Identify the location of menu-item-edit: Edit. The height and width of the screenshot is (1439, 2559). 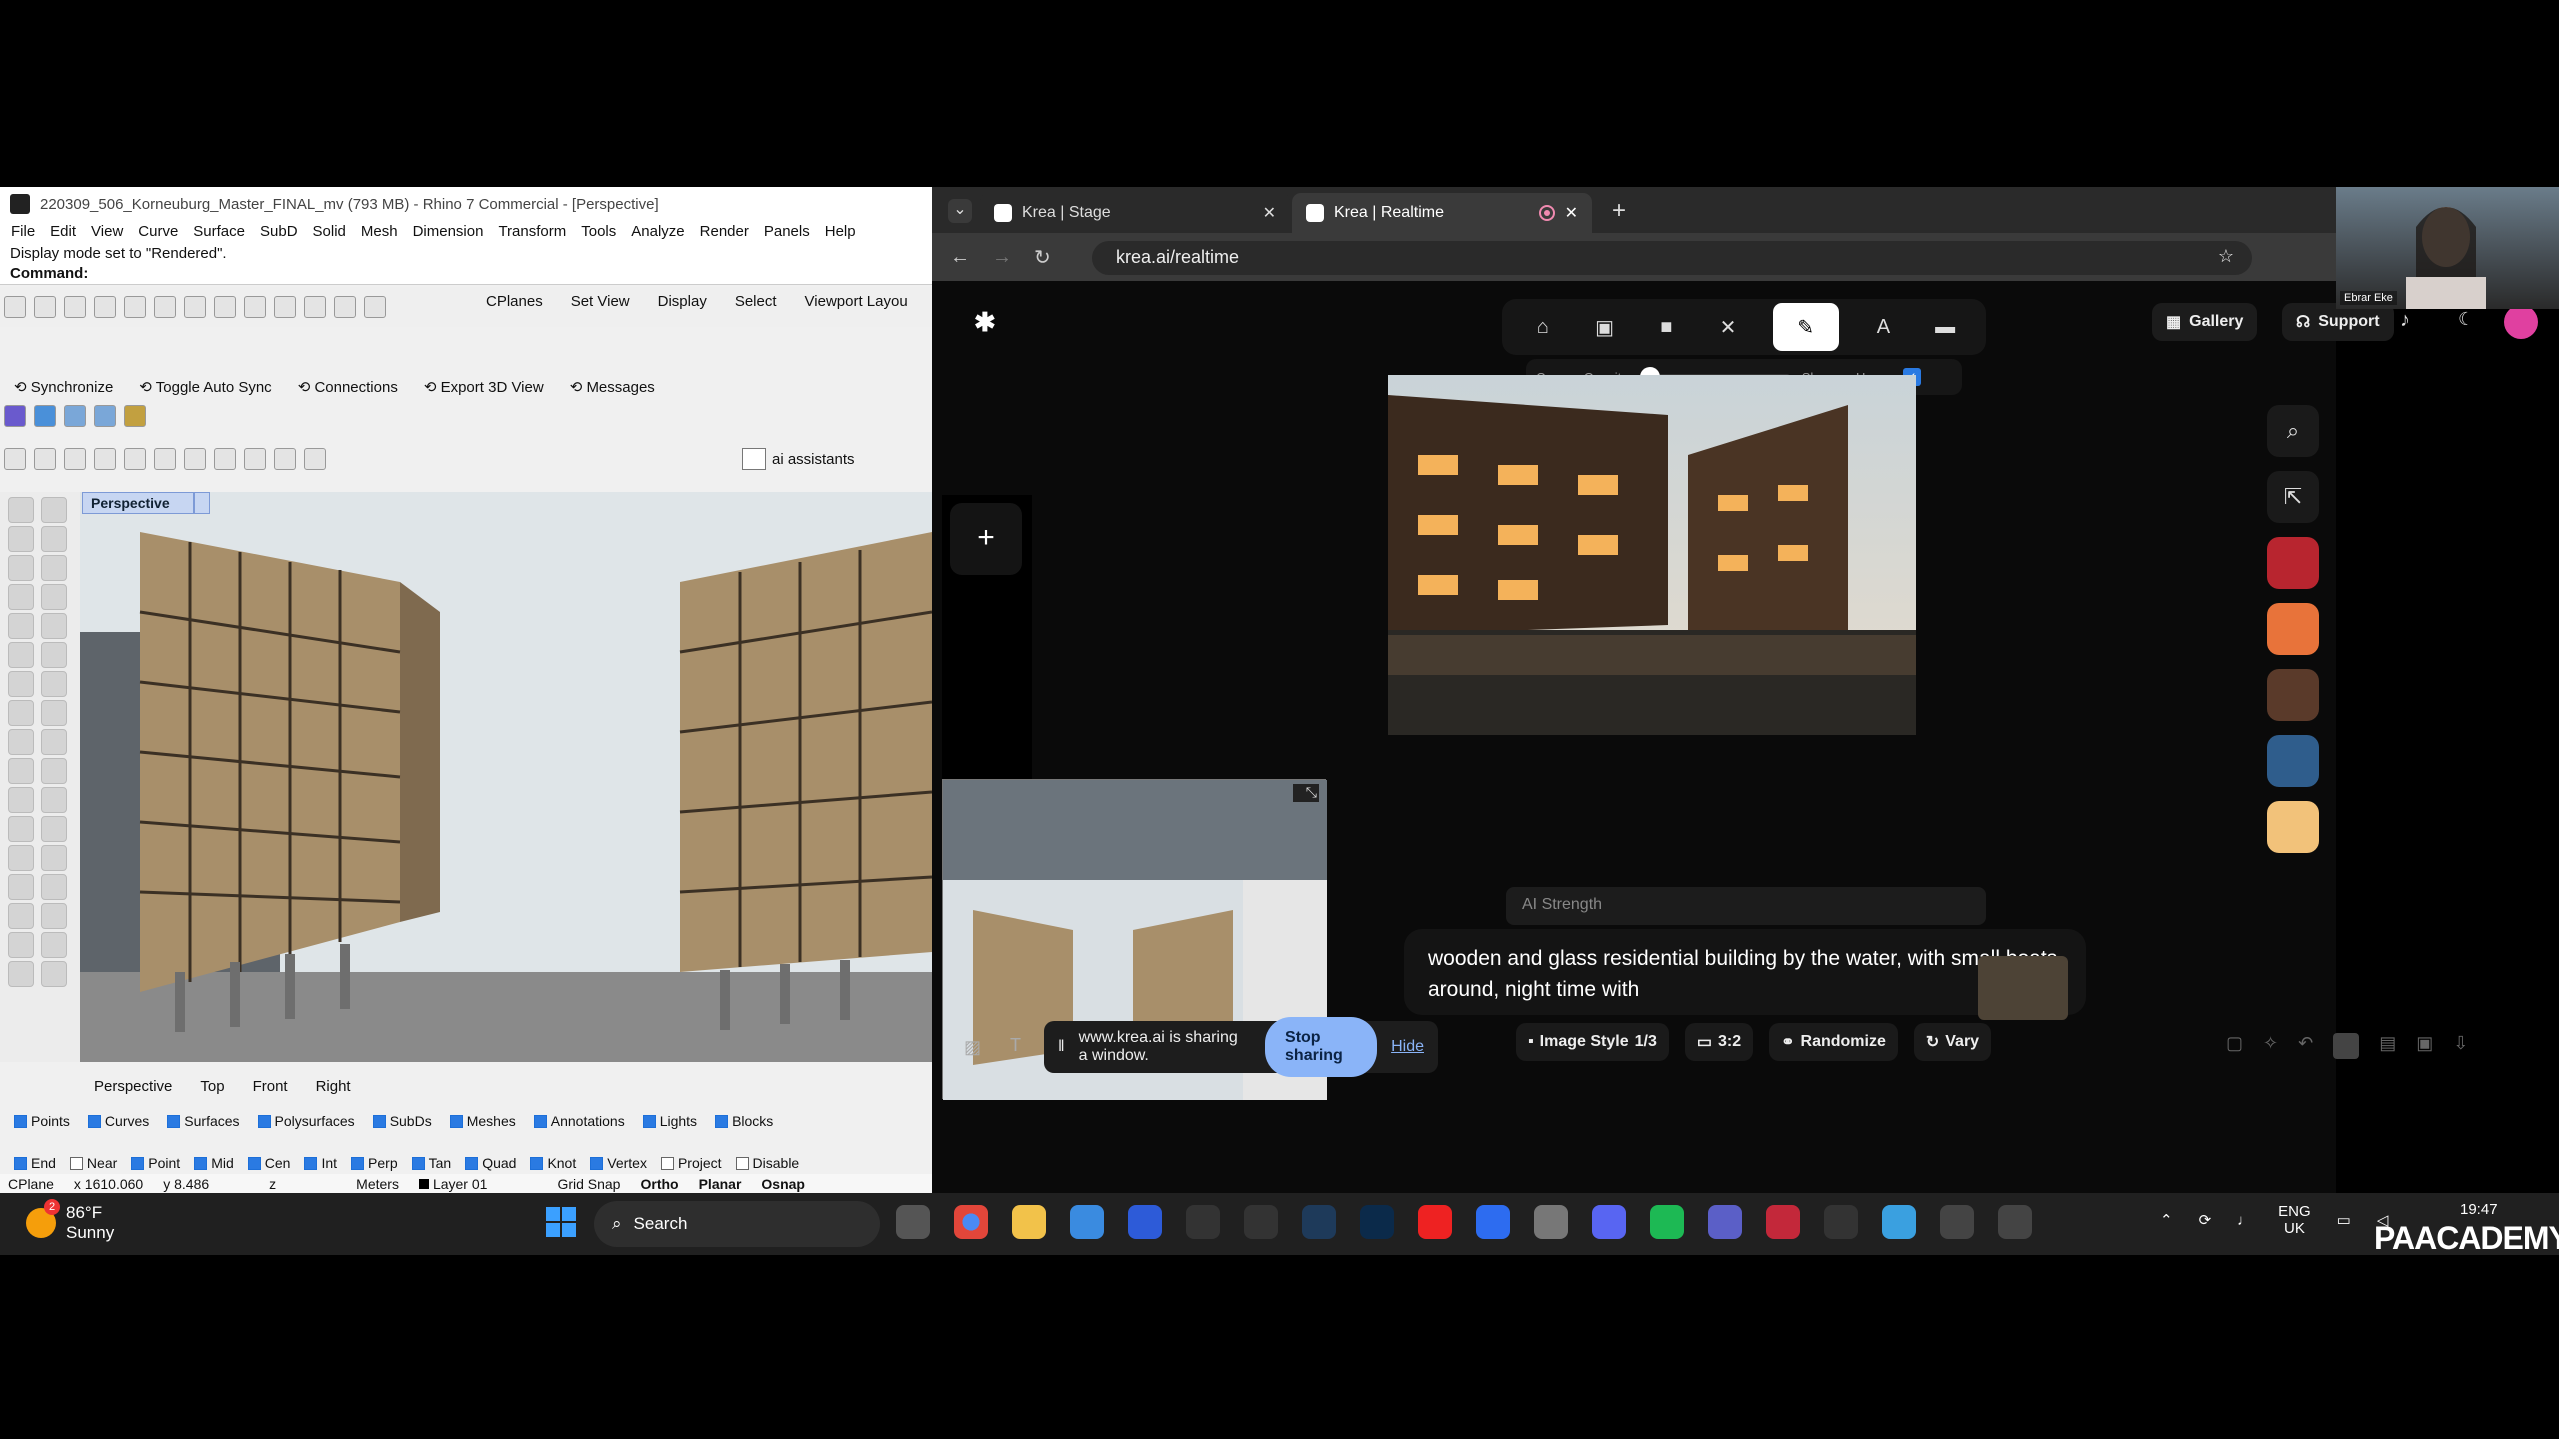
(65, 233).